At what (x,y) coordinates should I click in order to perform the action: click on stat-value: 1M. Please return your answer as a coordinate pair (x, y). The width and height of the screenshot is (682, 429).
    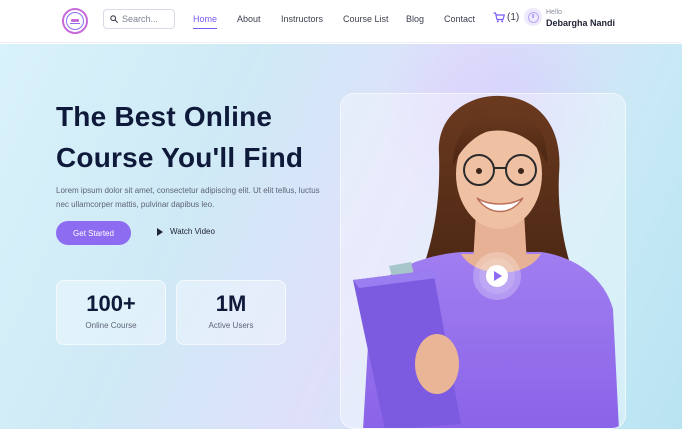
    Looking at the image, I should click on (231, 303).